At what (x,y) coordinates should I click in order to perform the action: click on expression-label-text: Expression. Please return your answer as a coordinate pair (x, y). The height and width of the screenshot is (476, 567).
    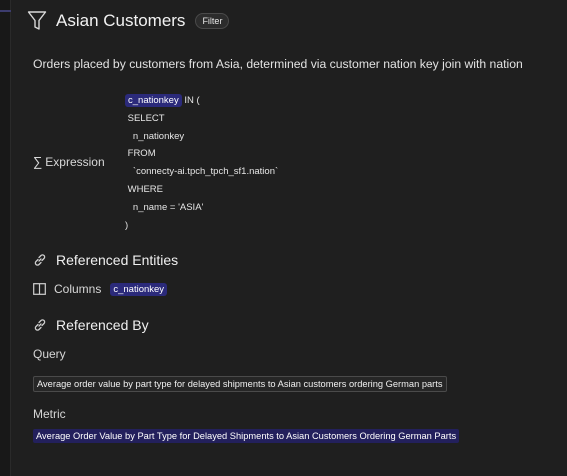
    Looking at the image, I should click on (75, 161).